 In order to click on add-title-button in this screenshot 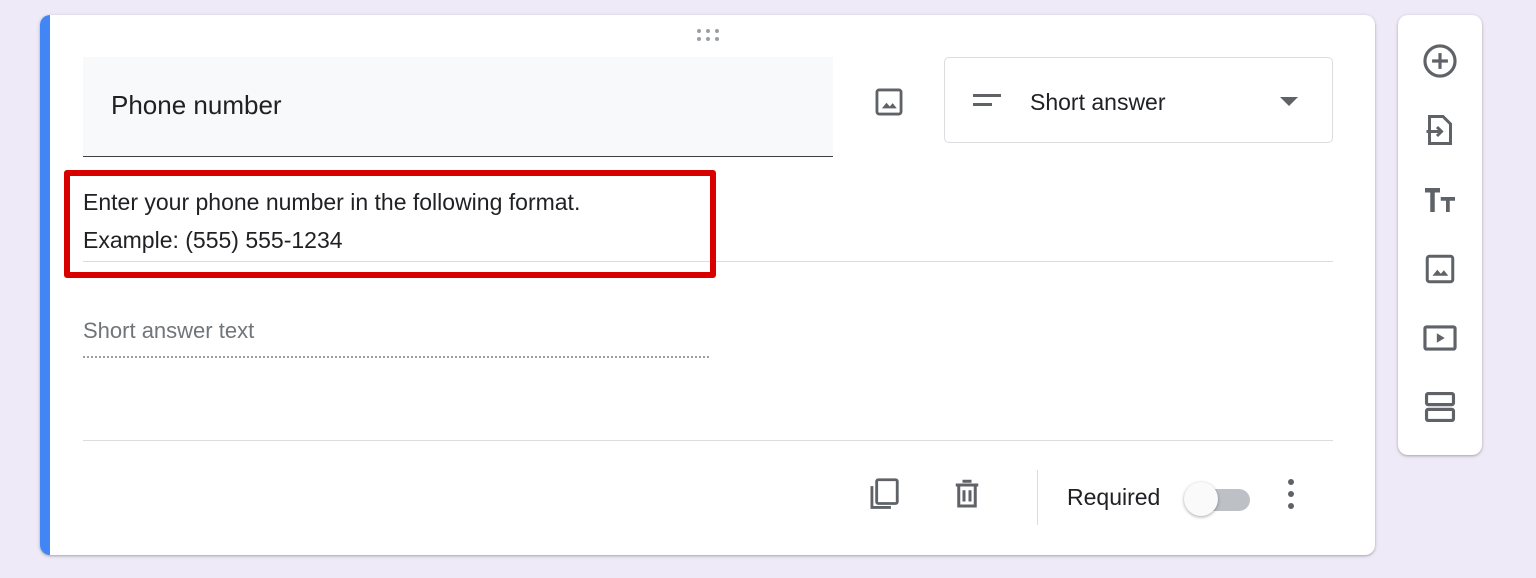, I will do `click(1440, 200)`.